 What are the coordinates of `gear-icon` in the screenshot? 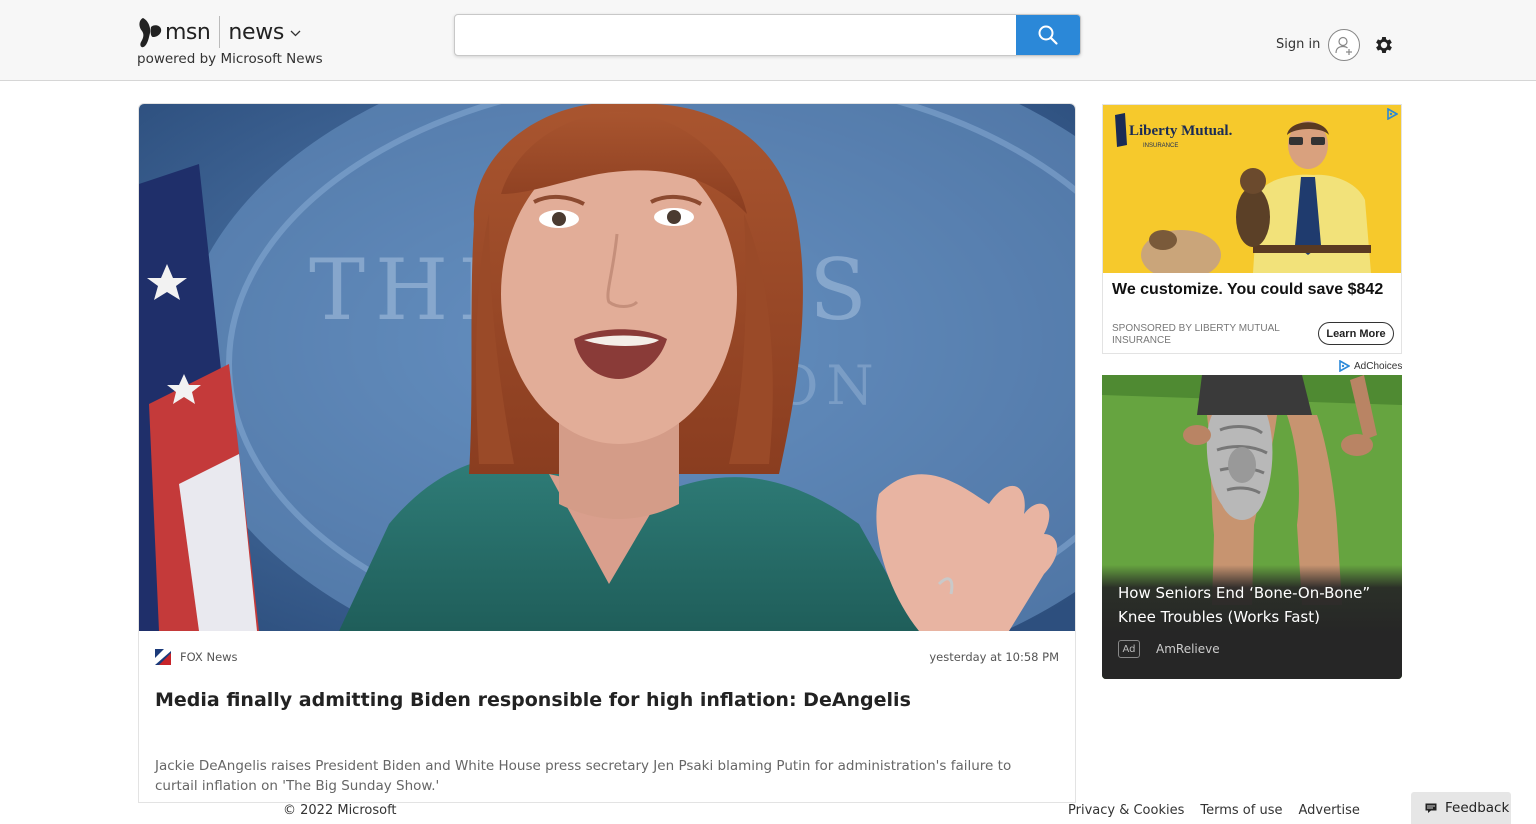 It's located at (1384, 45).